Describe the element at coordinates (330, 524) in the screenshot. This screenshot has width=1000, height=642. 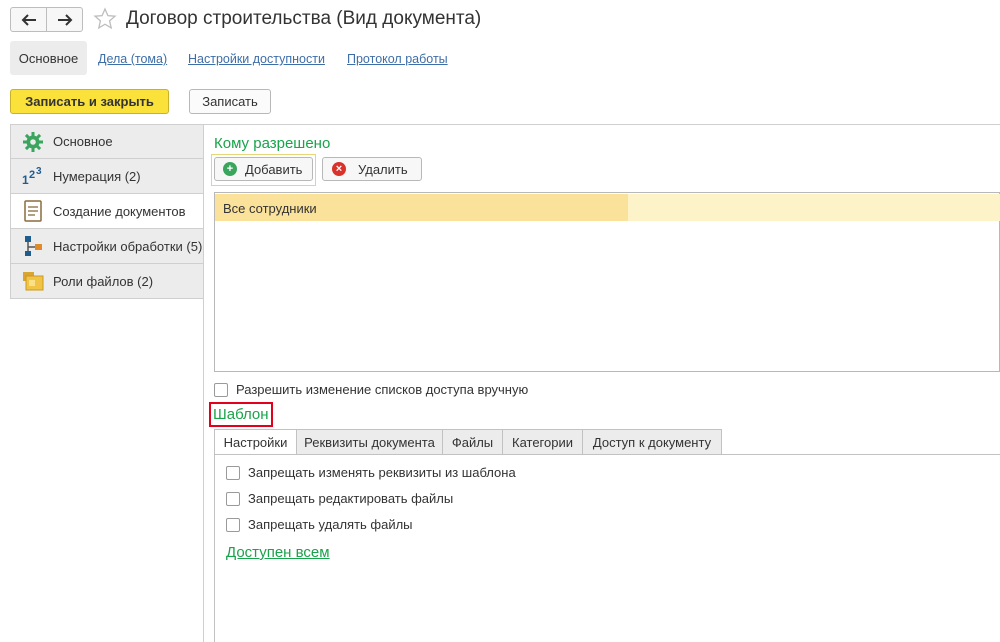
I see `option-label: Запрещать удалять файлы` at that location.